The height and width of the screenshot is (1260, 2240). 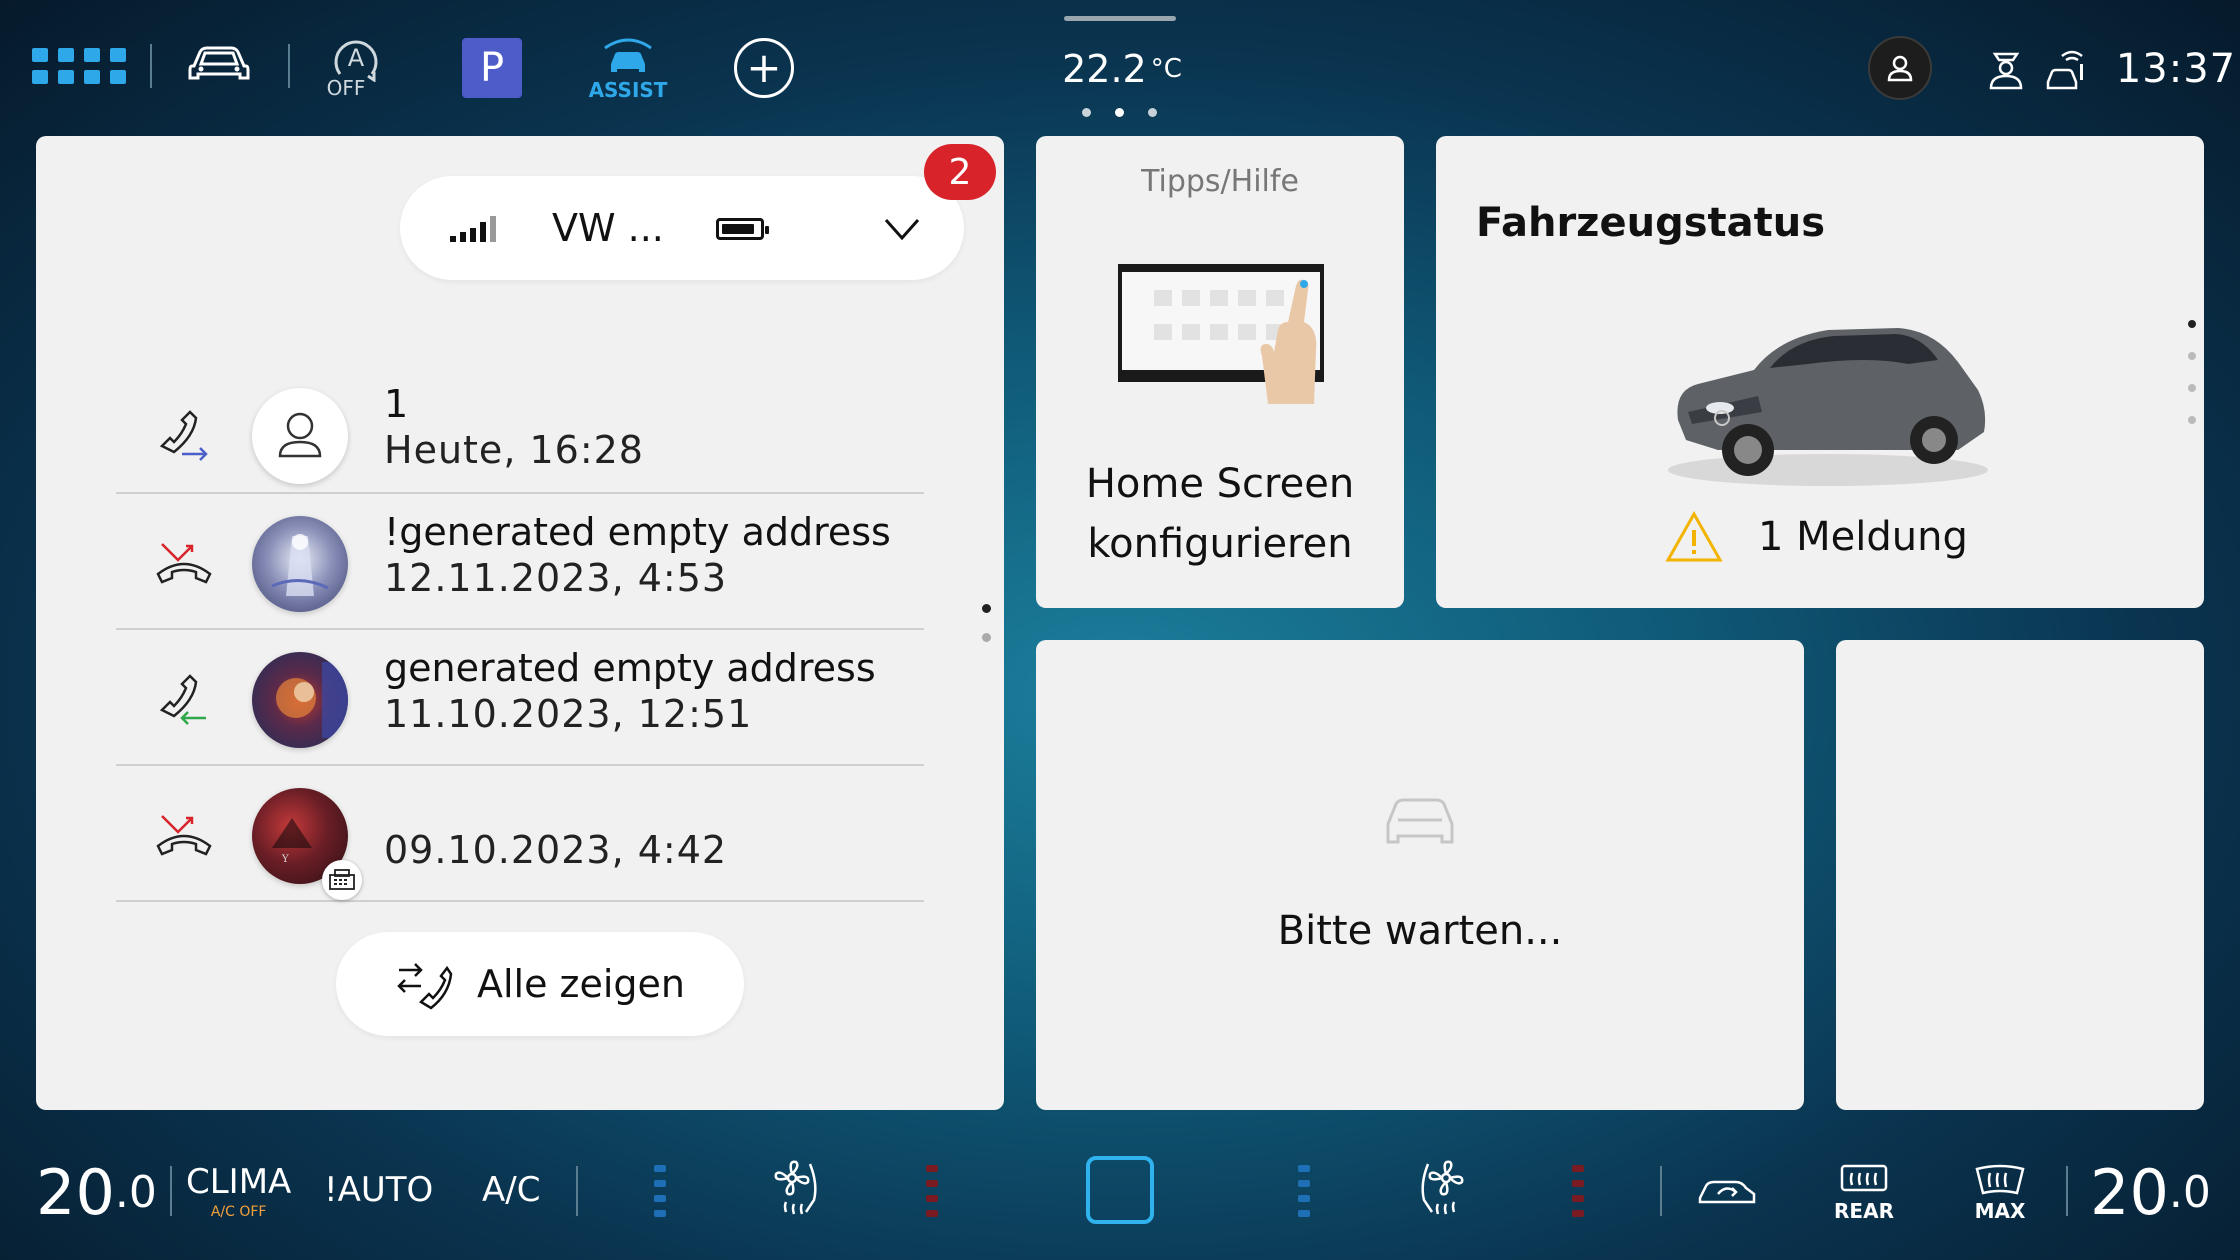 What do you see at coordinates (425, 986) in the screenshot?
I see `call-history-icon` at bounding box center [425, 986].